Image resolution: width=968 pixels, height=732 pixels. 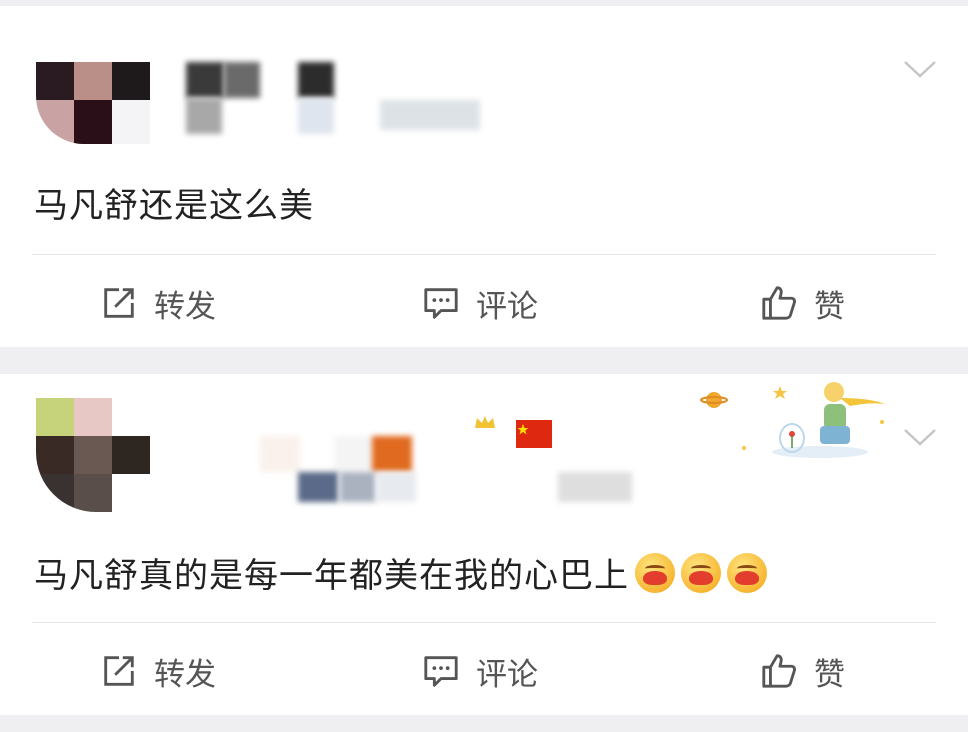 What do you see at coordinates (174, 206) in the screenshot?
I see `post-content: 马凡舒还是这么美` at bounding box center [174, 206].